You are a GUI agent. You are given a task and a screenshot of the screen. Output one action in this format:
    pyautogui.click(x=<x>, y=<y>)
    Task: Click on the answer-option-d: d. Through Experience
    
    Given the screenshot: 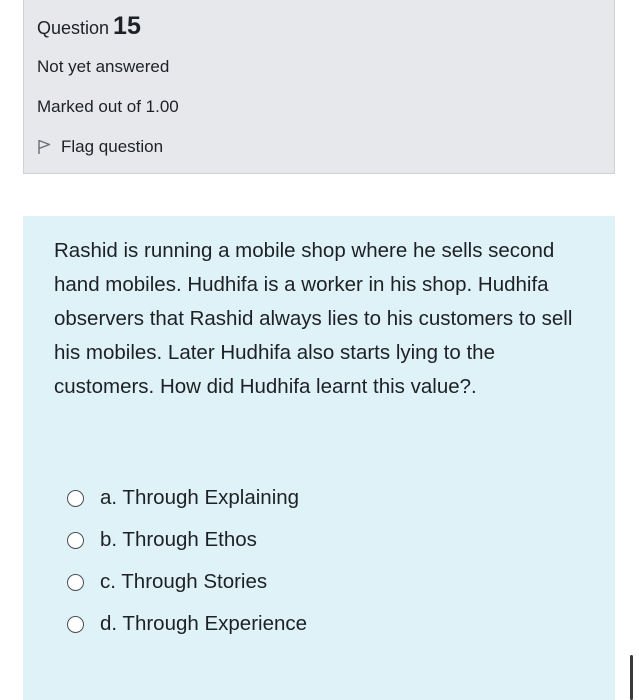 What is the action you would take?
    pyautogui.click(x=187, y=624)
    